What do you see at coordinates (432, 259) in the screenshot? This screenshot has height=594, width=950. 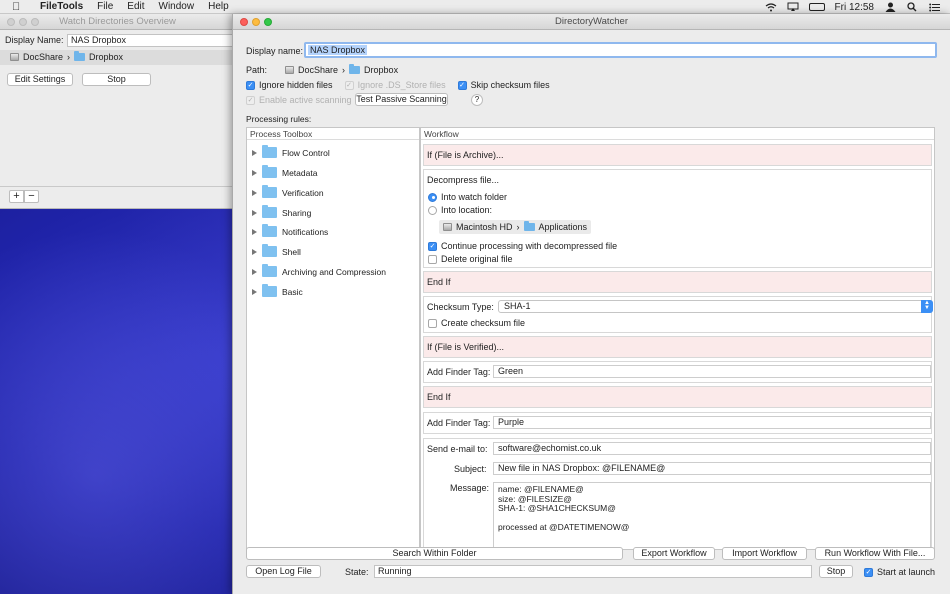 I see `delete-original-checkbox` at bounding box center [432, 259].